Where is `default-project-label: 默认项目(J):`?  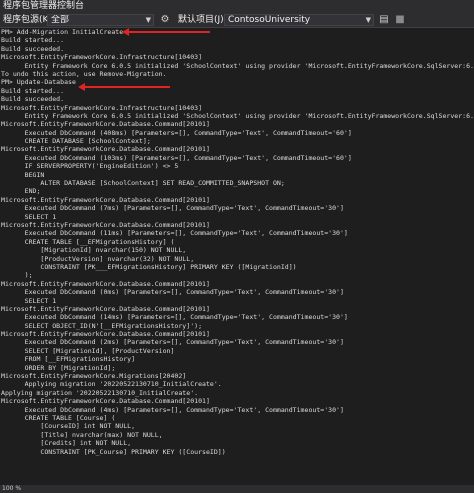 default-project-label: 默认项目(J): is located at coordinates (202, 20).